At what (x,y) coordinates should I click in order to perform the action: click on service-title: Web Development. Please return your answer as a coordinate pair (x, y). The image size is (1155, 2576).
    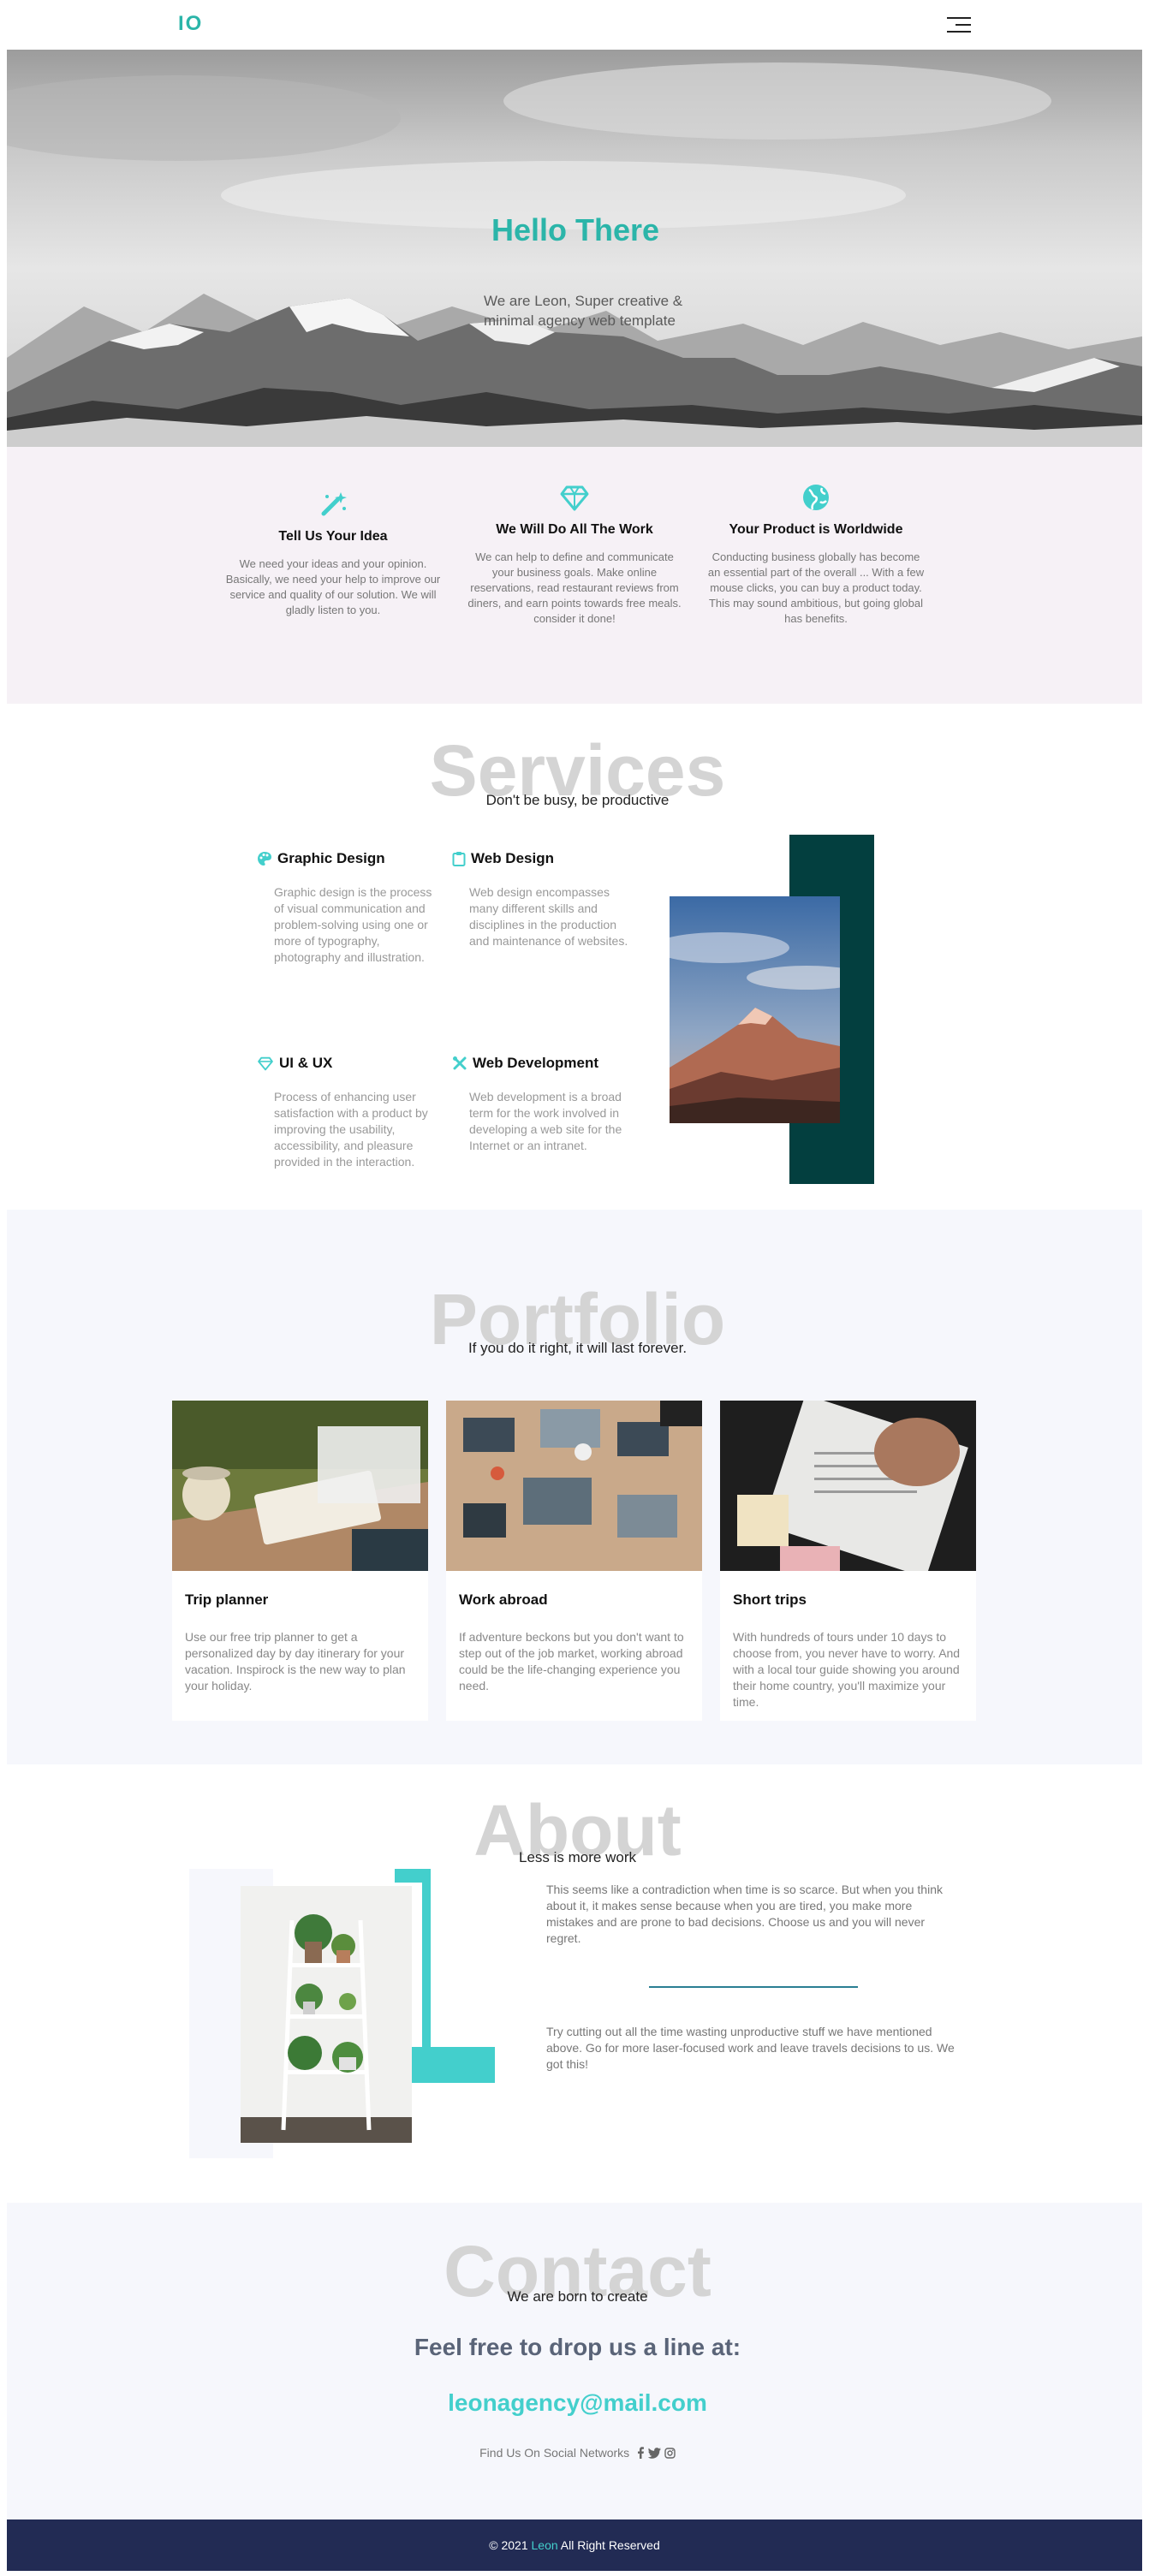
    Looking at the image, I should click on (536, 1063).